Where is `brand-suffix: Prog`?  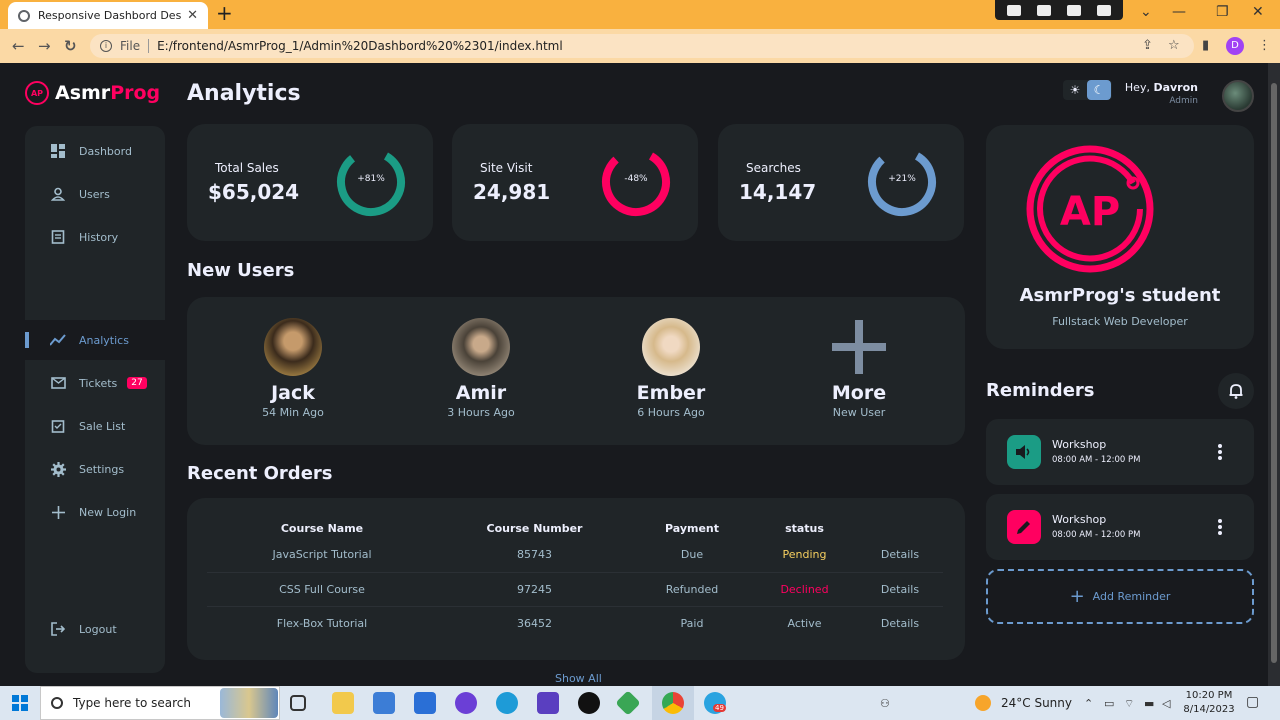 brand-suffix: Prog is located at coordinates (135, 93).